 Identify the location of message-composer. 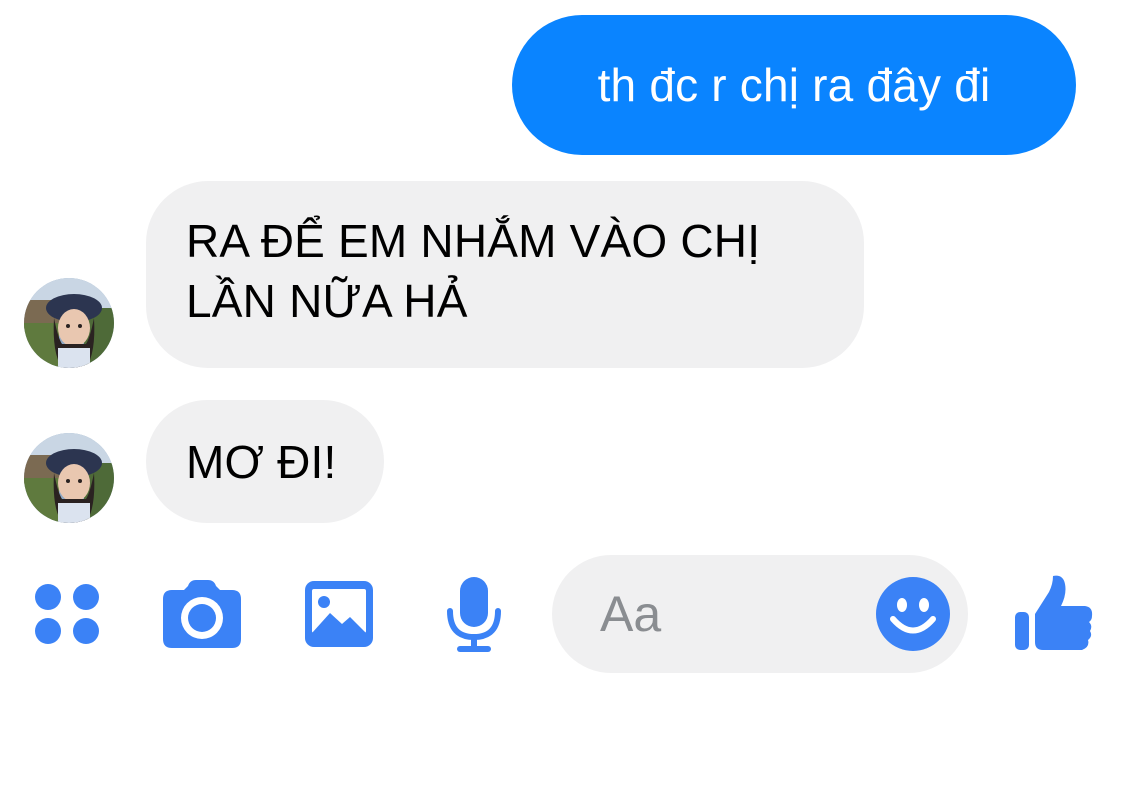
(760, 614).